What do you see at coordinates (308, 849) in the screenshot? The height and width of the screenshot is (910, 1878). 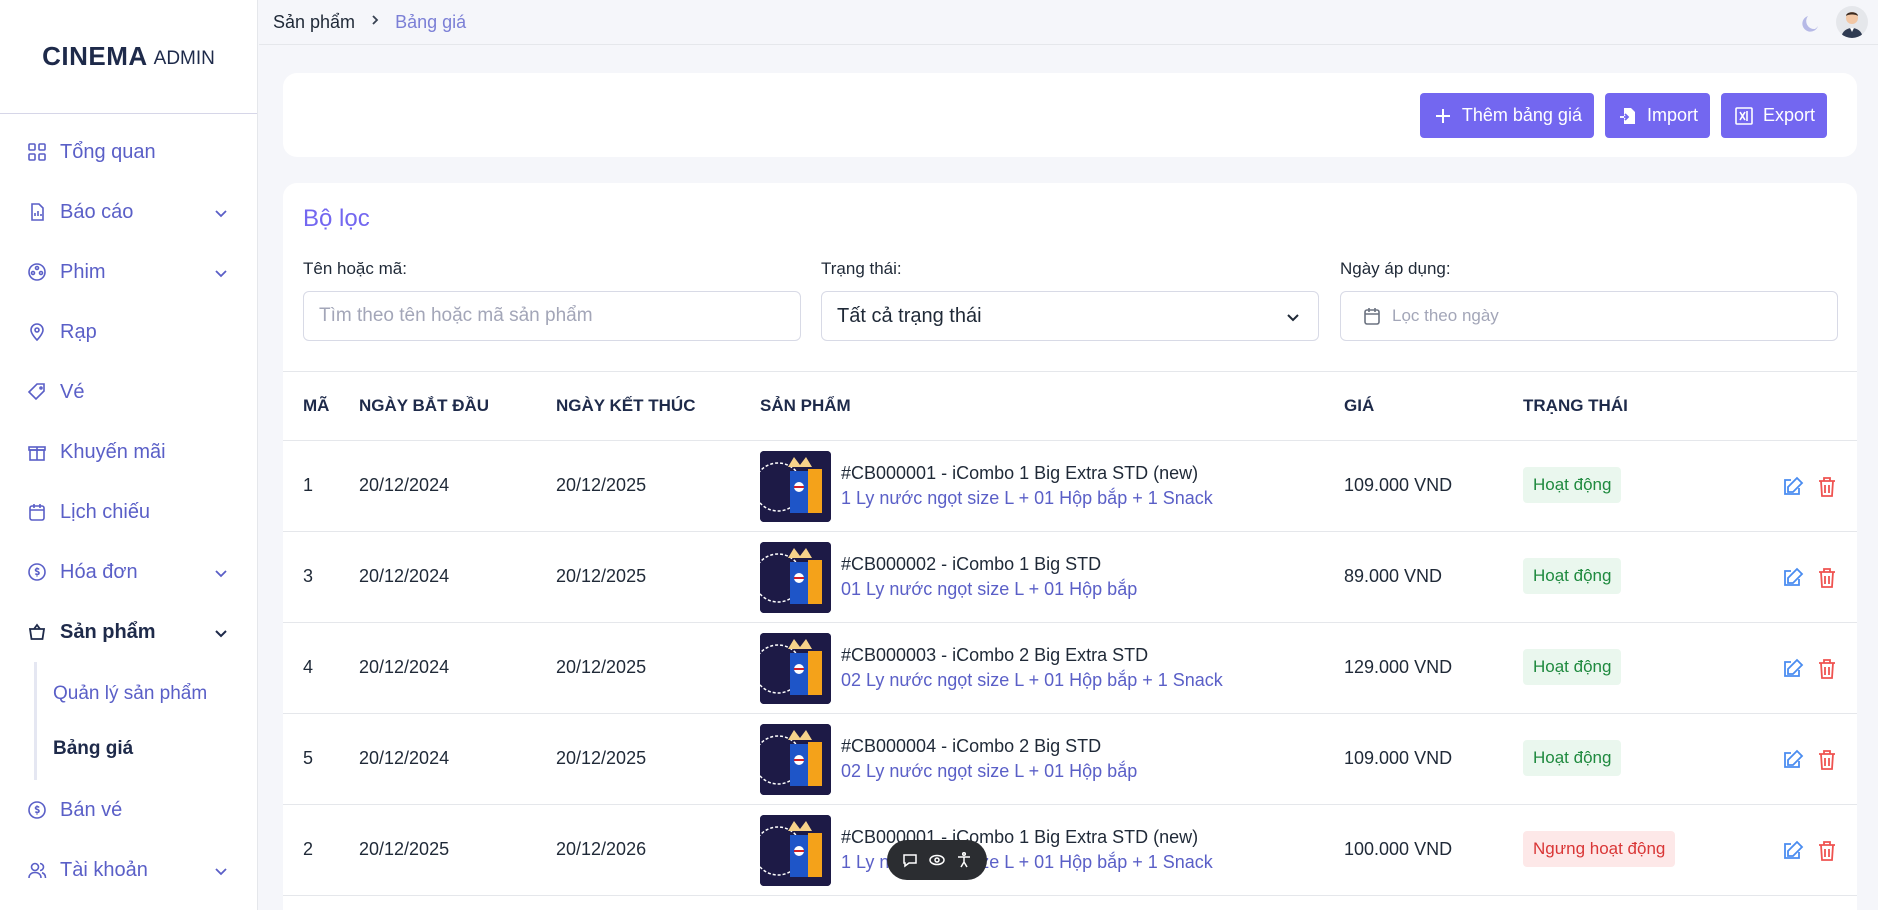 I see `cell-id: 2` at bounding box center [308, 849].